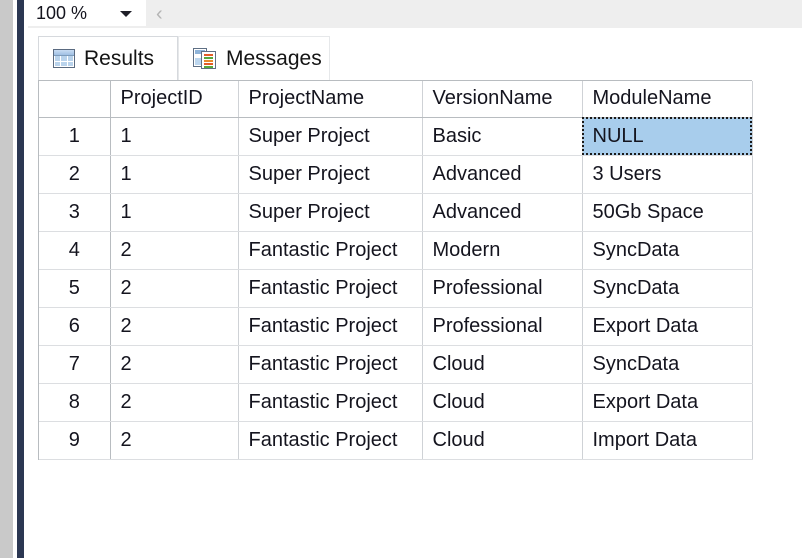 The image size is (802, 558). Describe the element at coordinates (75, 99) in the screenshot. I see `column-header-rownum` at that location.